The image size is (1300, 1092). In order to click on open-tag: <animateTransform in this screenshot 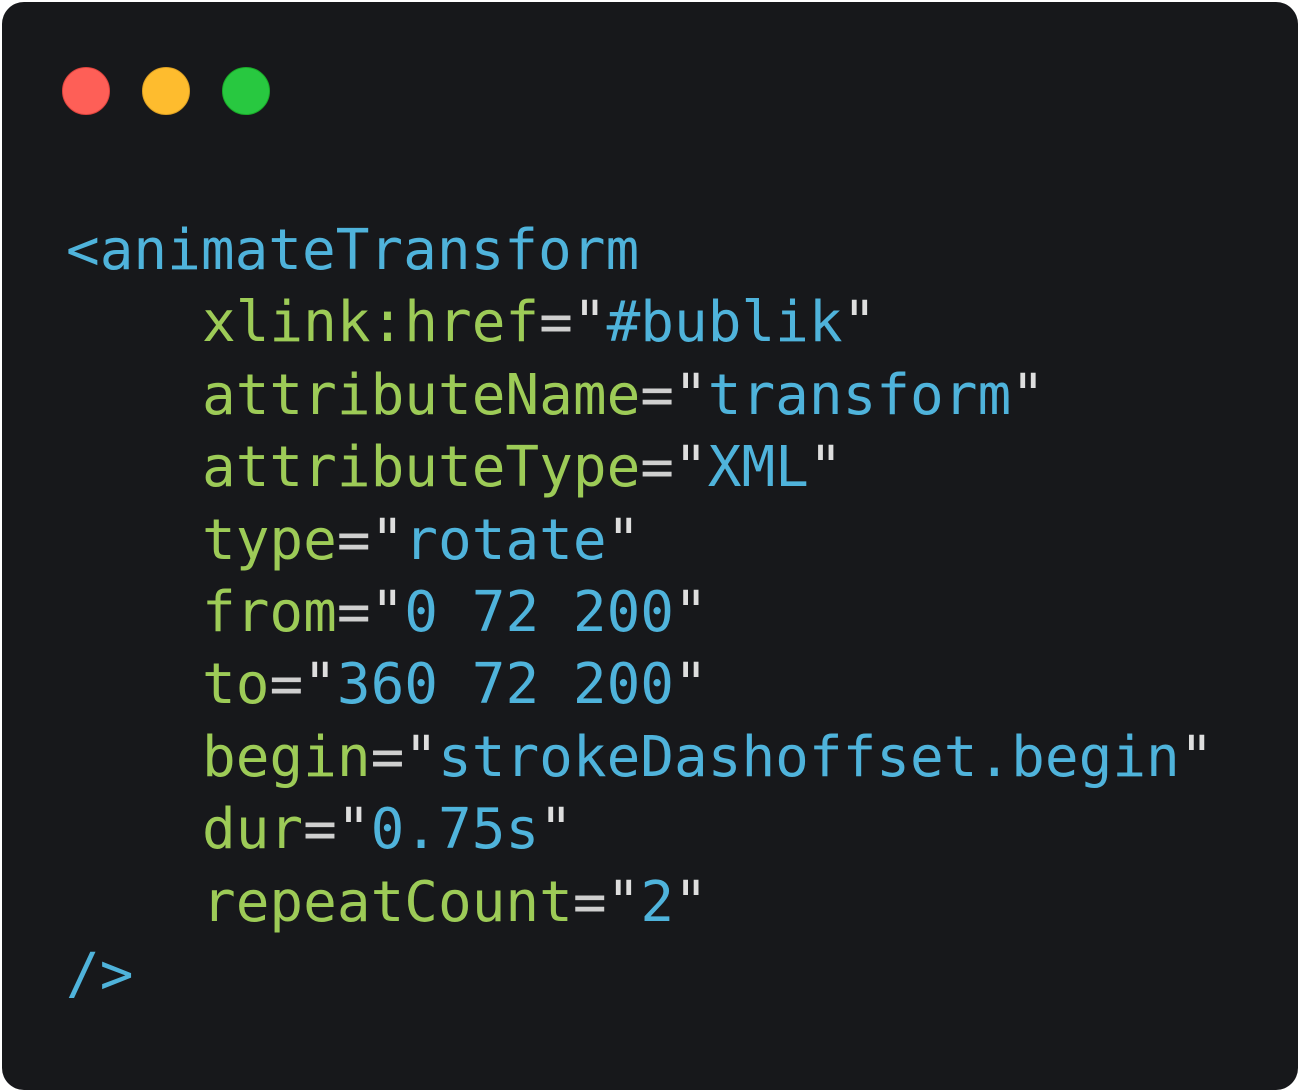, I will do `click(353, 250)`.